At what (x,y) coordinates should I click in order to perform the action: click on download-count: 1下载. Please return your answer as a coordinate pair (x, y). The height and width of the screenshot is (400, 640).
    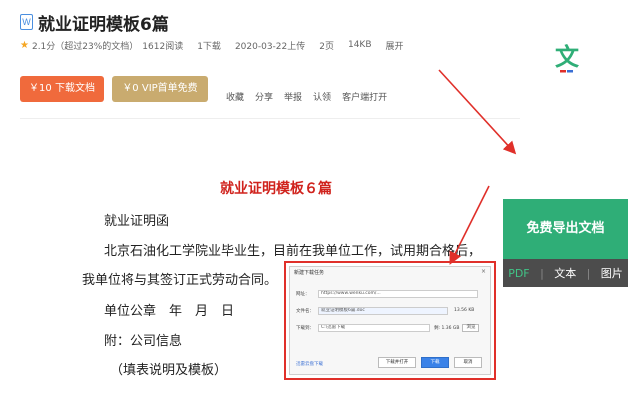
    Looking at the image, I should click on (209, 46).